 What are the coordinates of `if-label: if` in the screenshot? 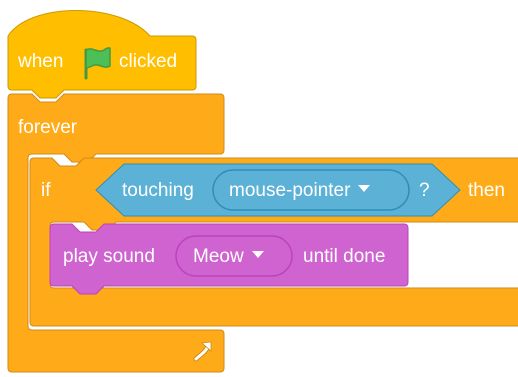 It's located at (46, 190).